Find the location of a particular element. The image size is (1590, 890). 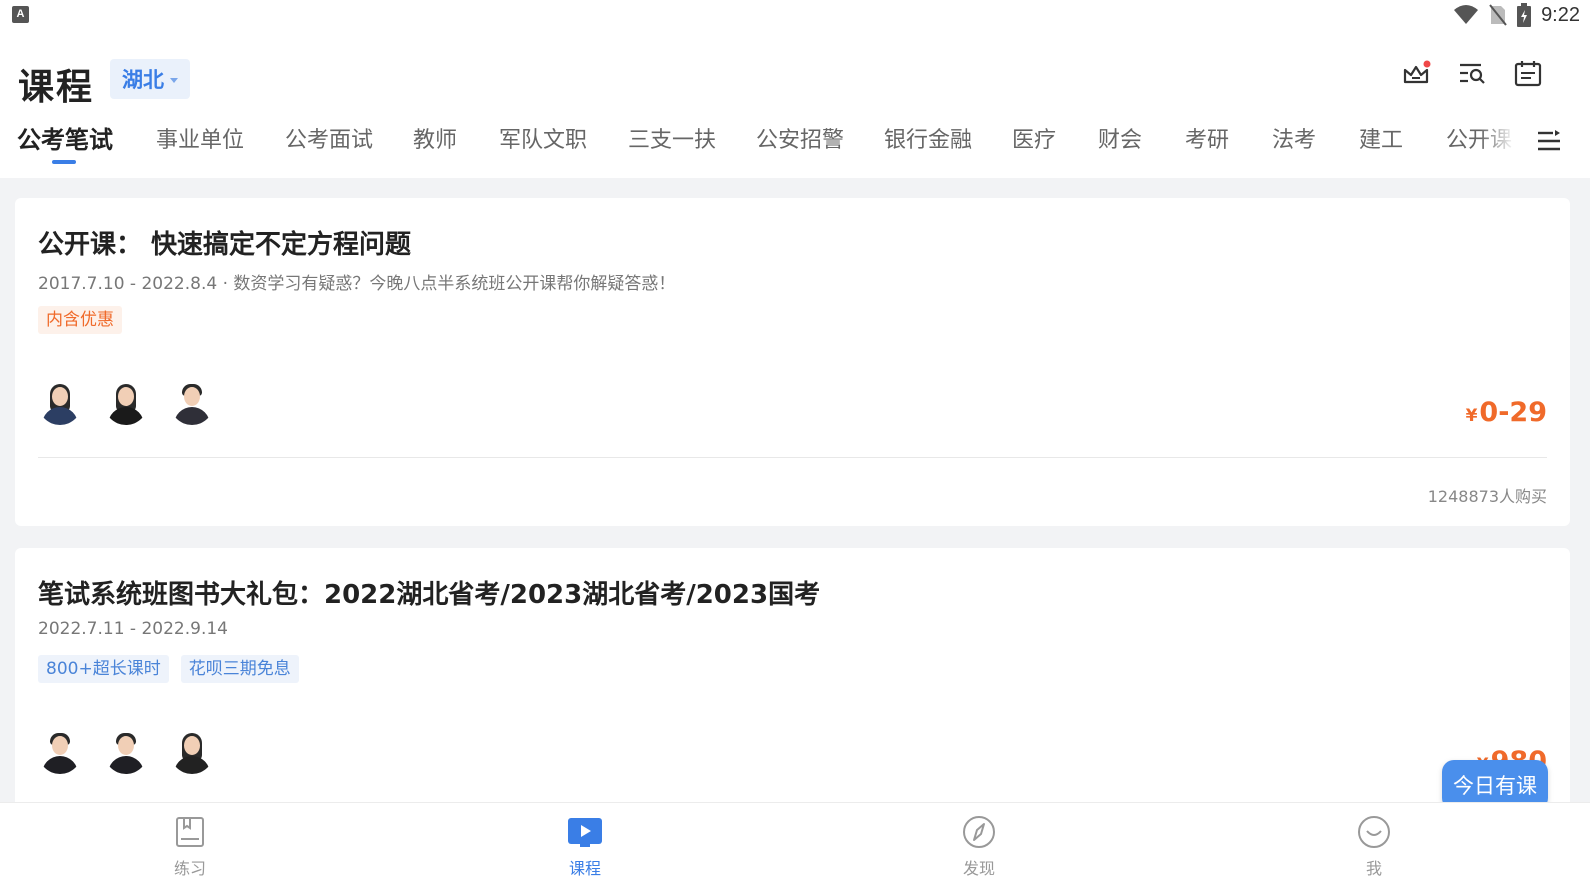

nav-label: 发现 is located at coordinates (978, 868).